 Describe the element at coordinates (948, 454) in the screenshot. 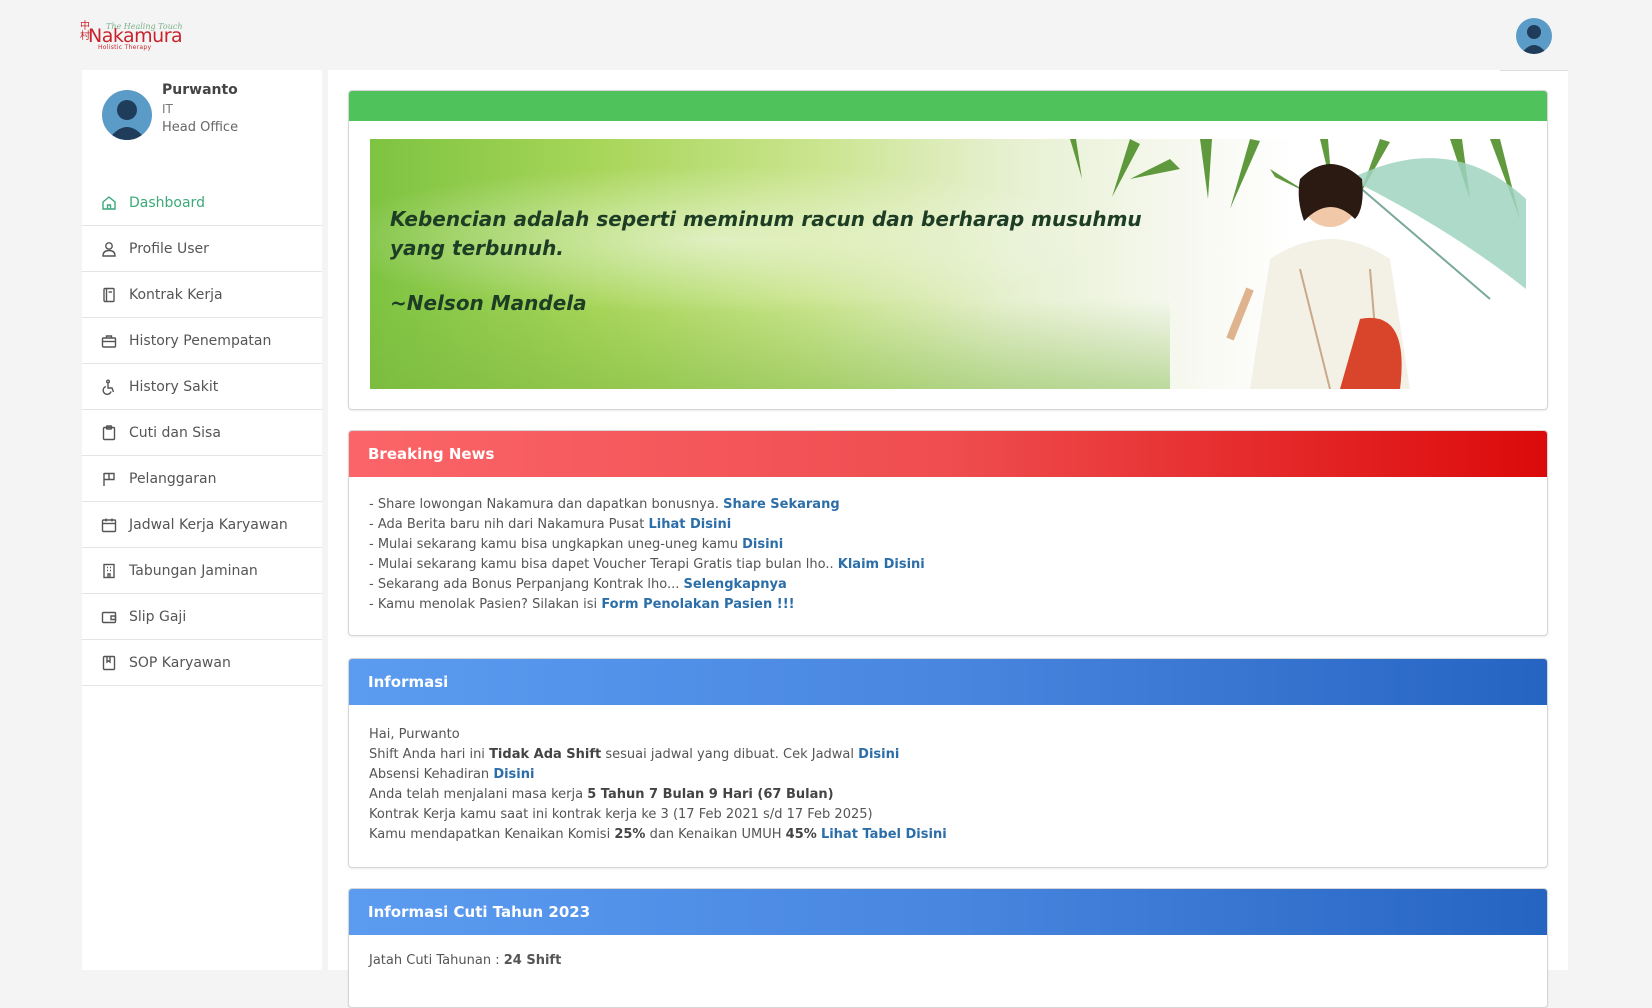

I see `breaking-news-title: Breaking News` at that location.